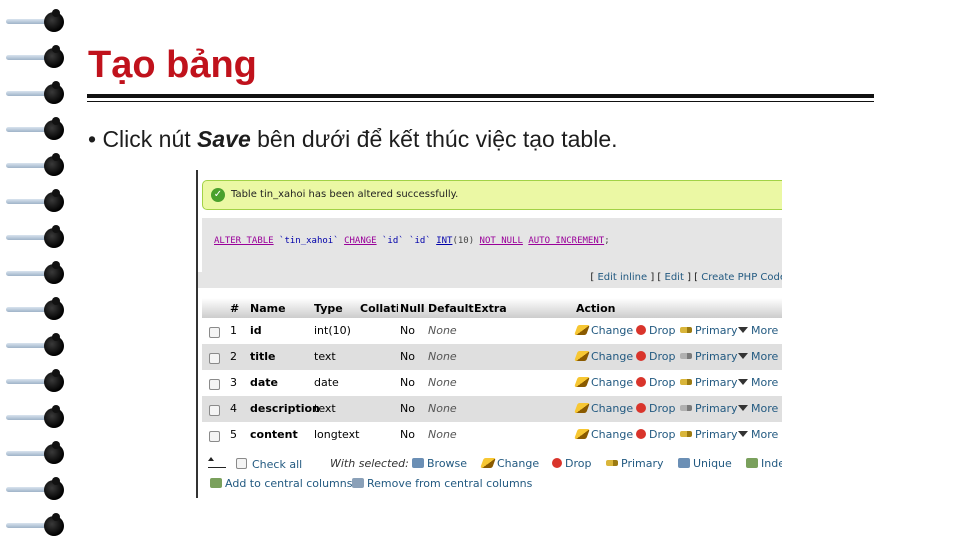  I want to click on index-label: Index, so click(771, 463).